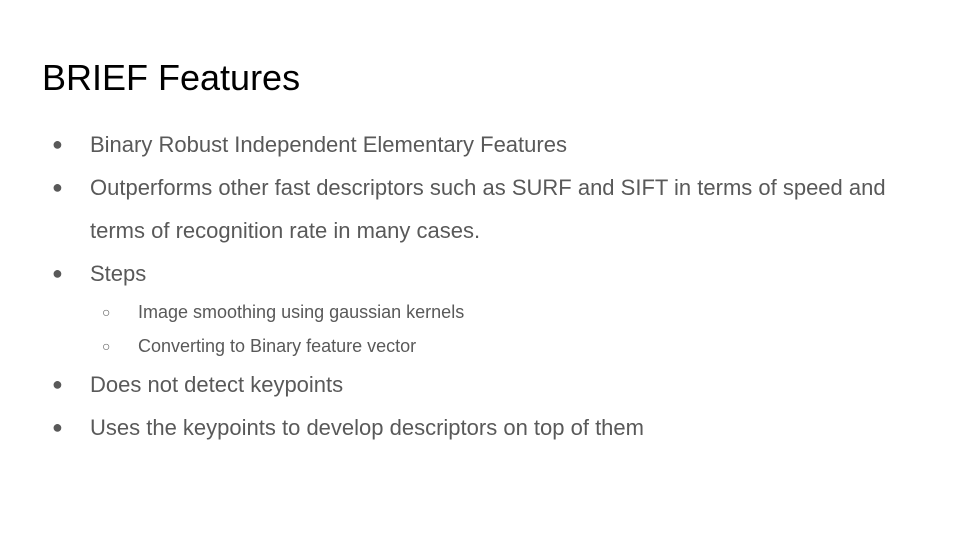 Image resolution: width=960 pixels, height=540 pixels. What do you see at coordinates (480, 273) in the screenshot?
I see `bullet-item: ● Steps` at bounding box center [480, 273].